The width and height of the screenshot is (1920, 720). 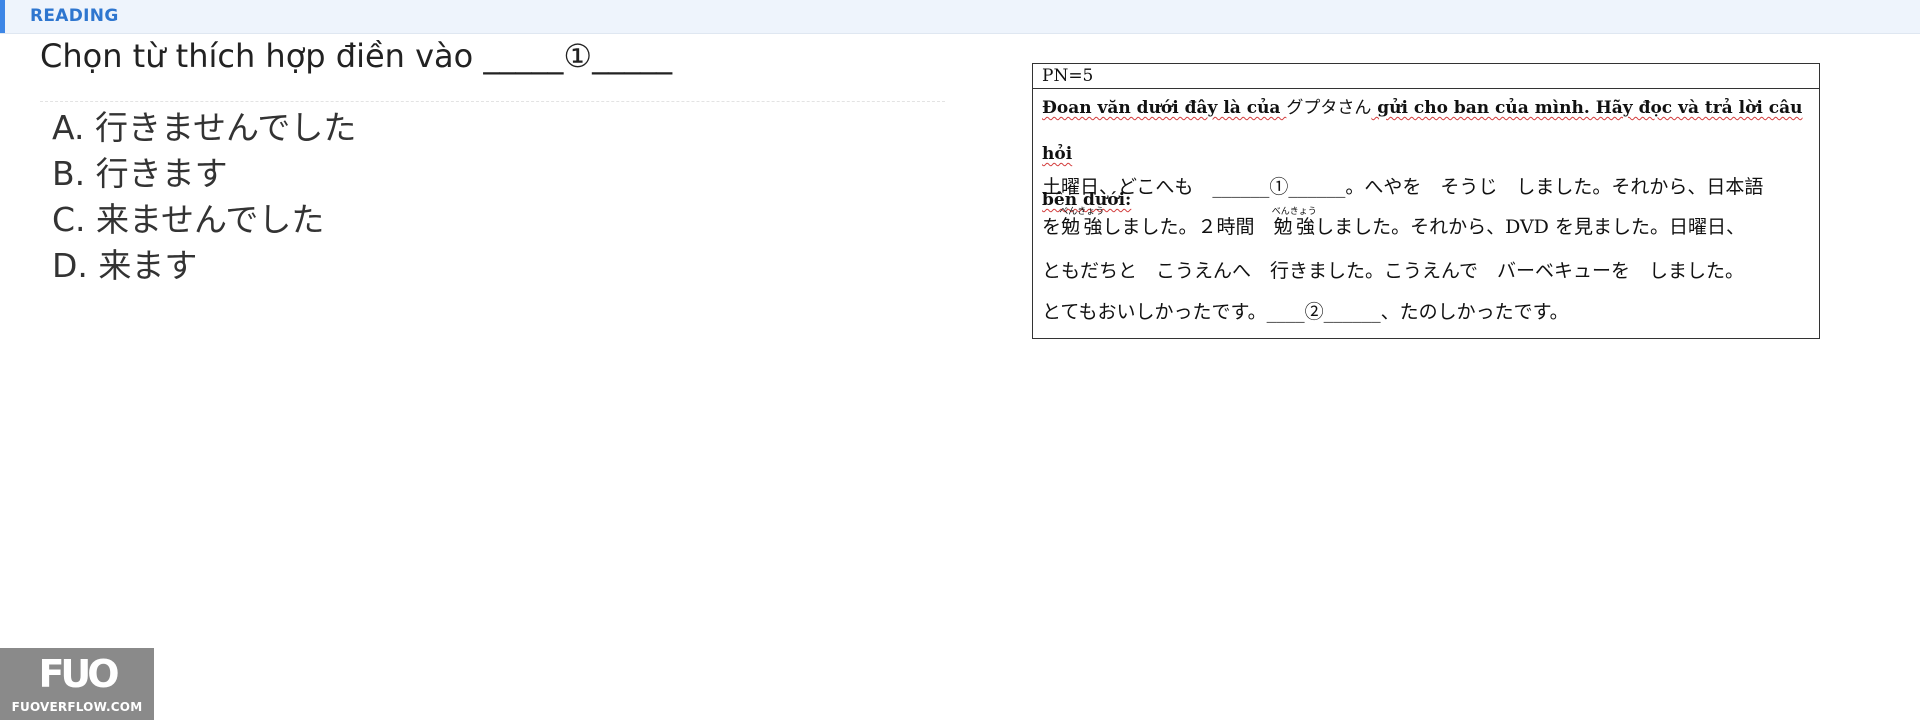 What do you see at coordinates (78, 674) in the screenshot?
I see `logo-mark: FUO` at bounding box center [78, 674].